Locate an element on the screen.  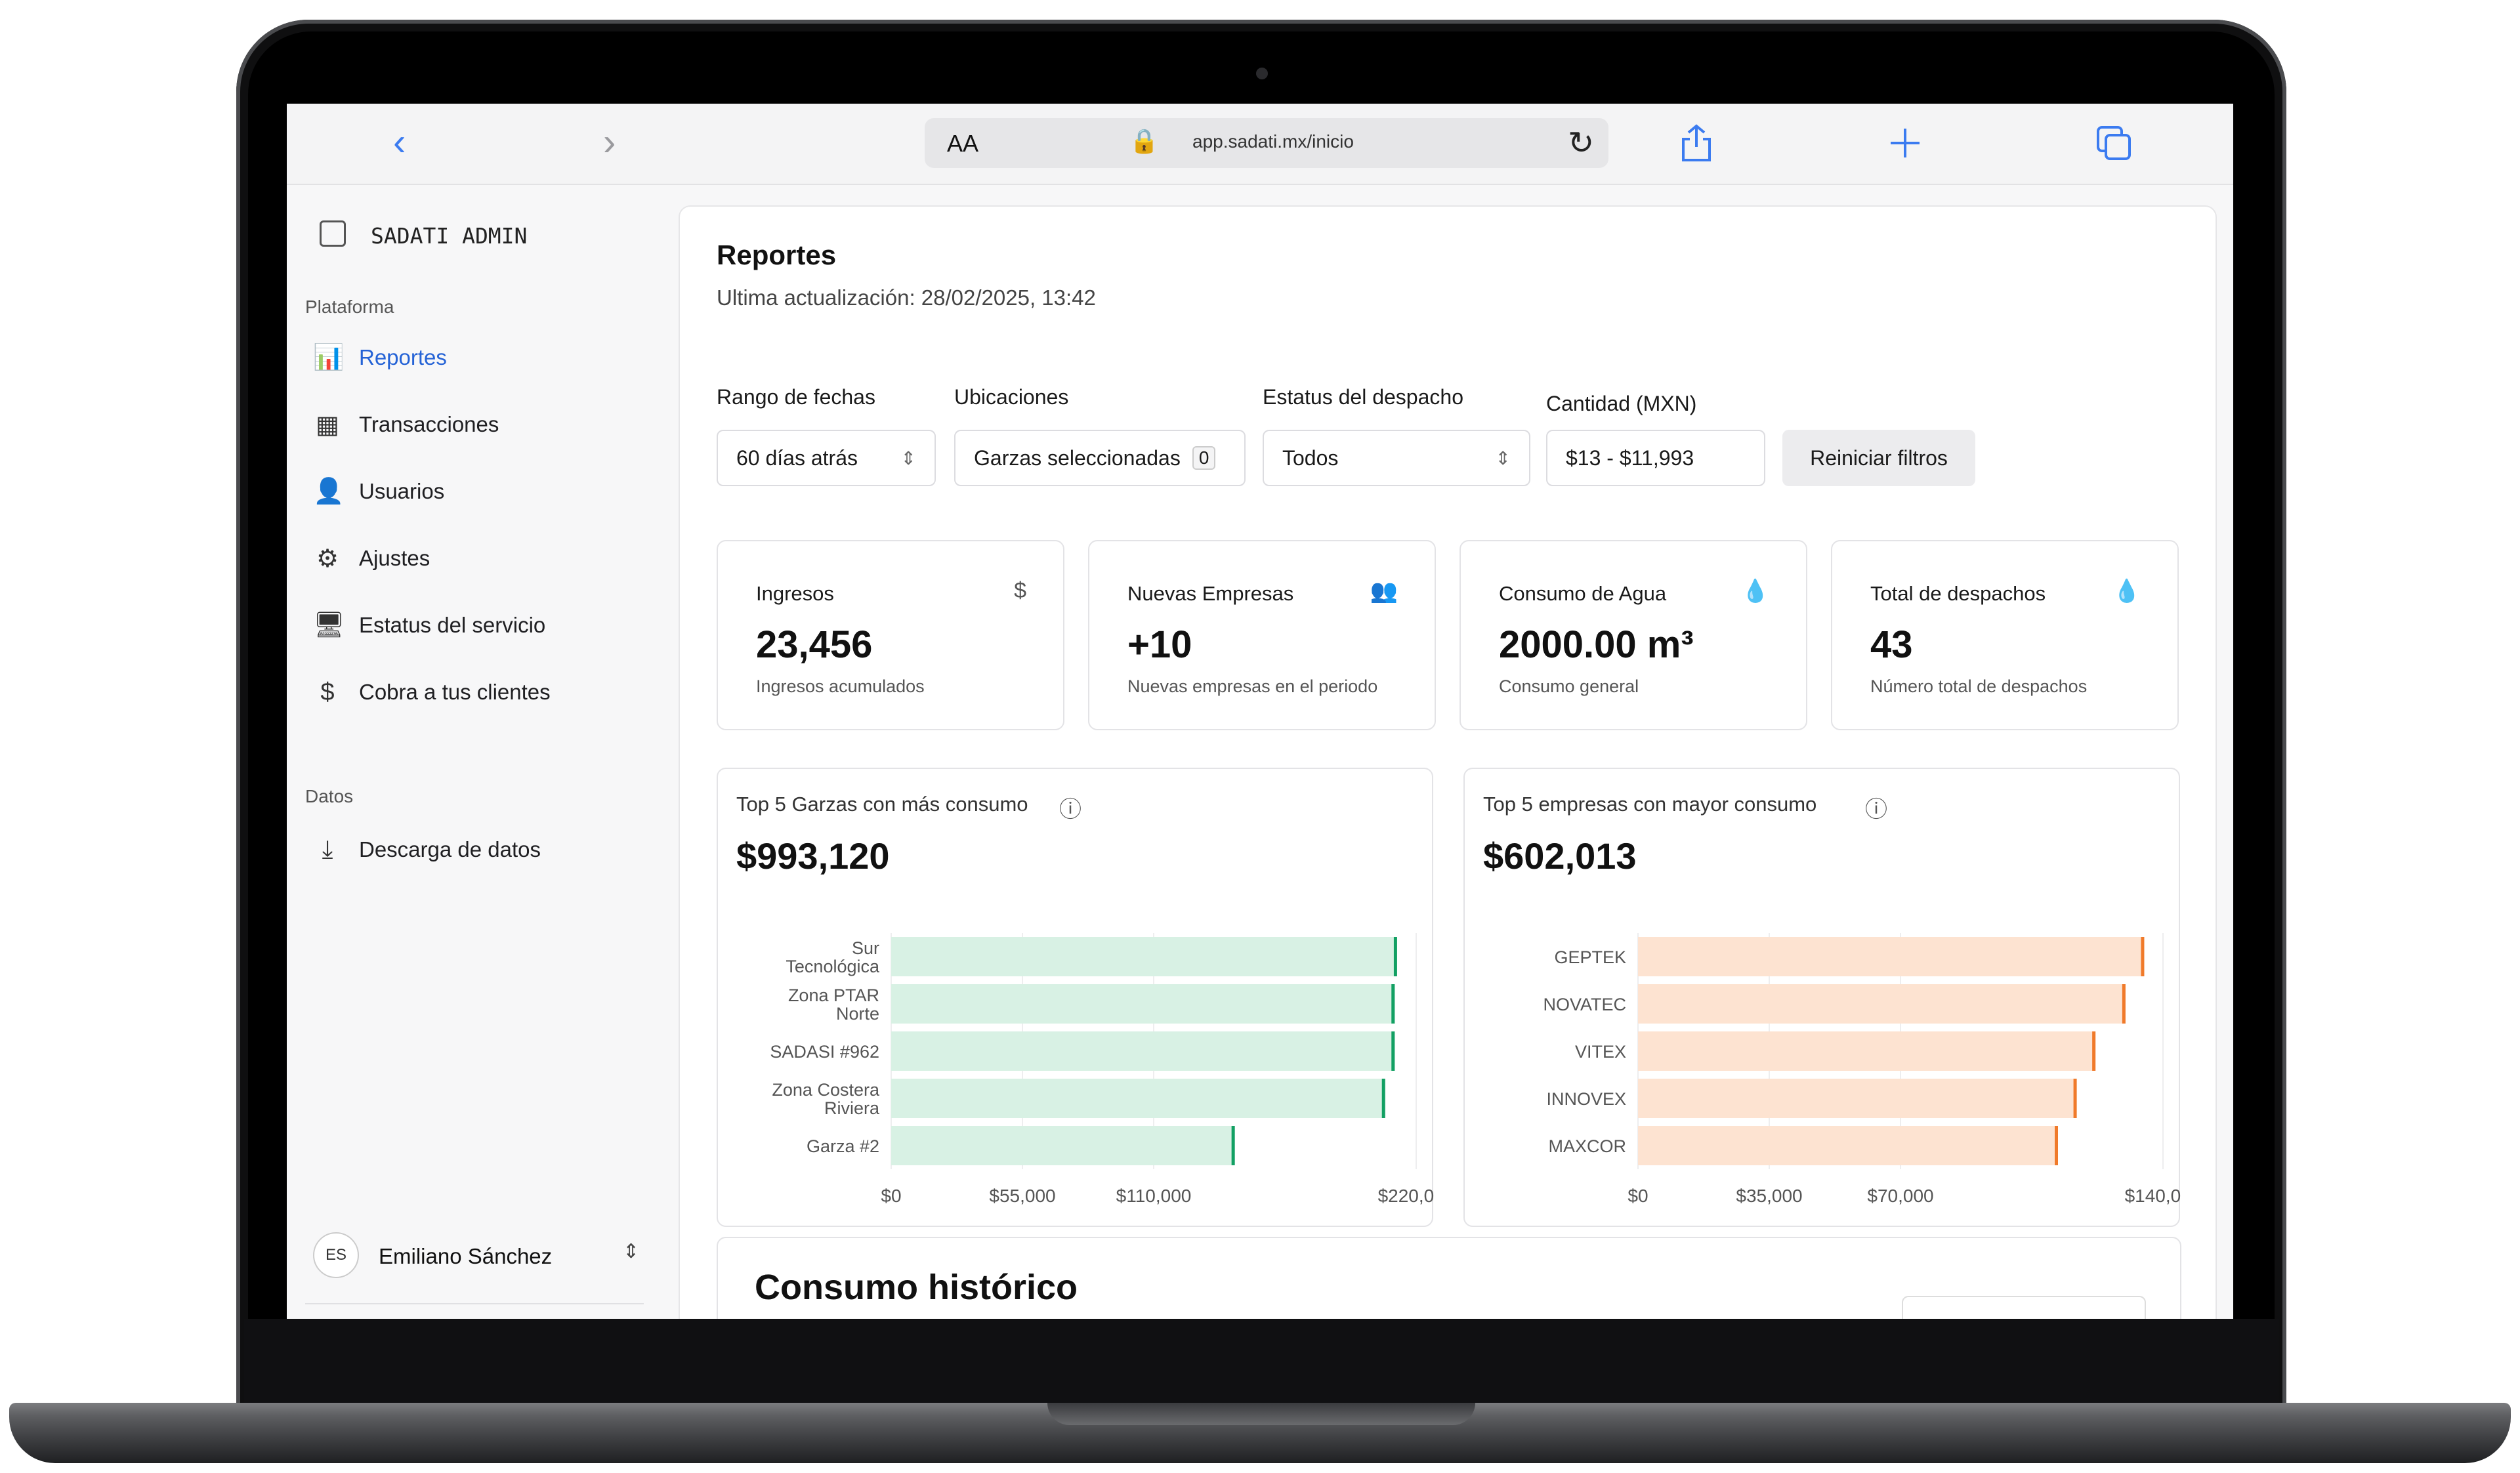
sliders-icon: ⚙ is located at coordinates (327, 559).